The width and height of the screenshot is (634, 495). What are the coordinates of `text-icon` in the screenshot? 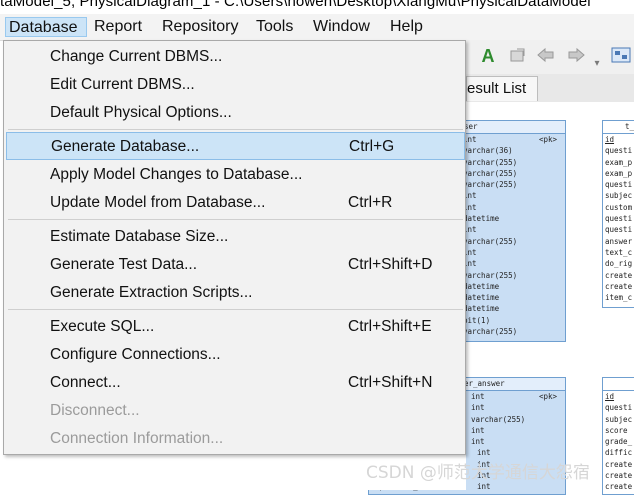 It's located at (518, 56).